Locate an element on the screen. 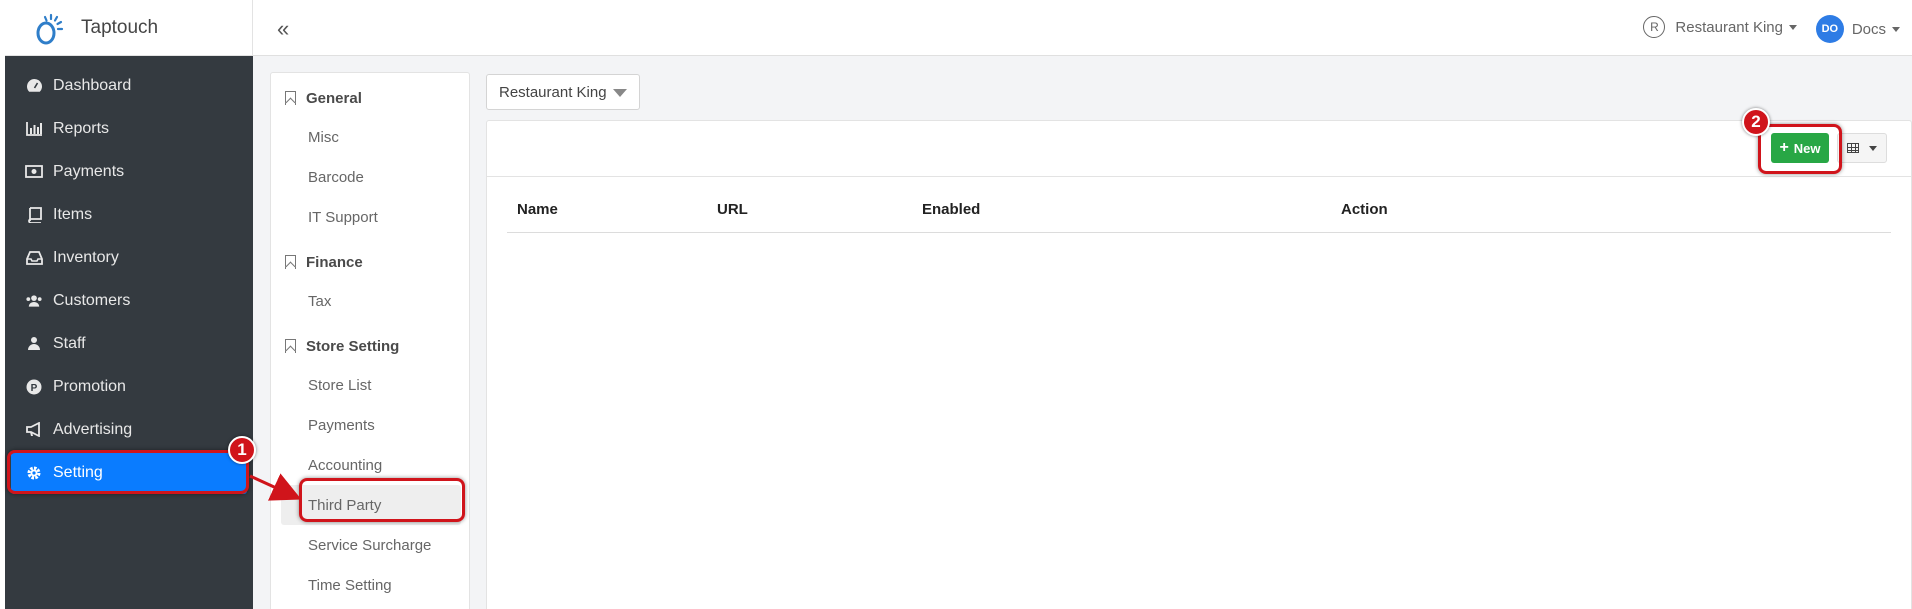  sidebar-item-items: Items is located at coordinates (129, 214).